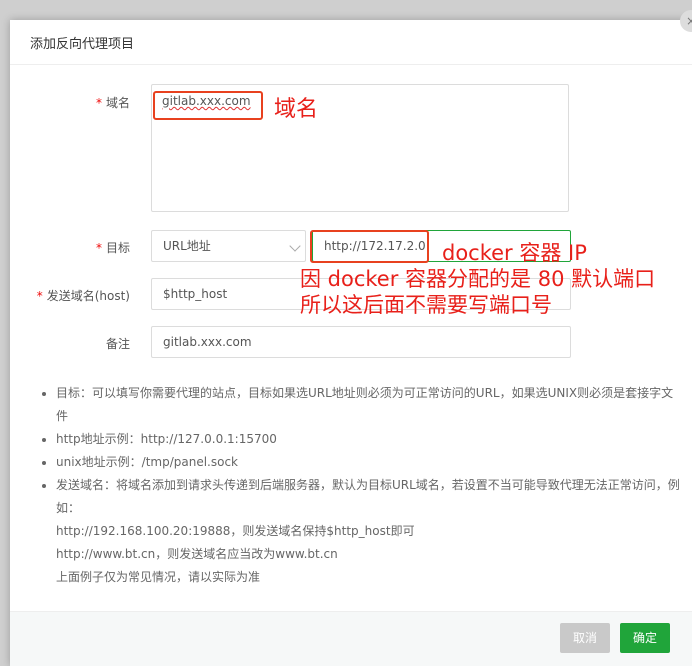 The height and width of the screenshot is (666, 692). What do you see at coordinates (295, 246) in the screenshot?
I see `chevron-down-icon` at bounding box center [295, 246].